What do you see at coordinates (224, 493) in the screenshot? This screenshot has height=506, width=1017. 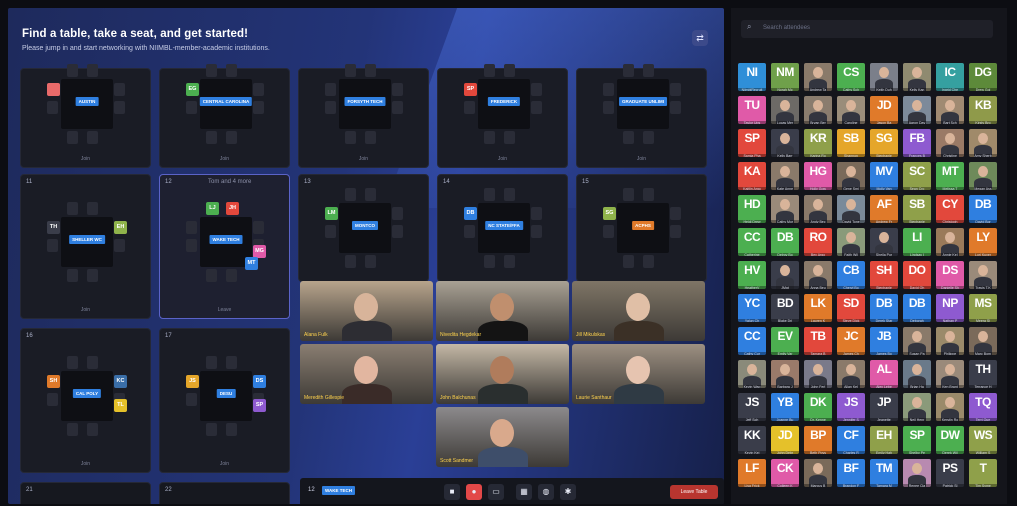 I see `table-card: 22` at bounding box center [224, 493].